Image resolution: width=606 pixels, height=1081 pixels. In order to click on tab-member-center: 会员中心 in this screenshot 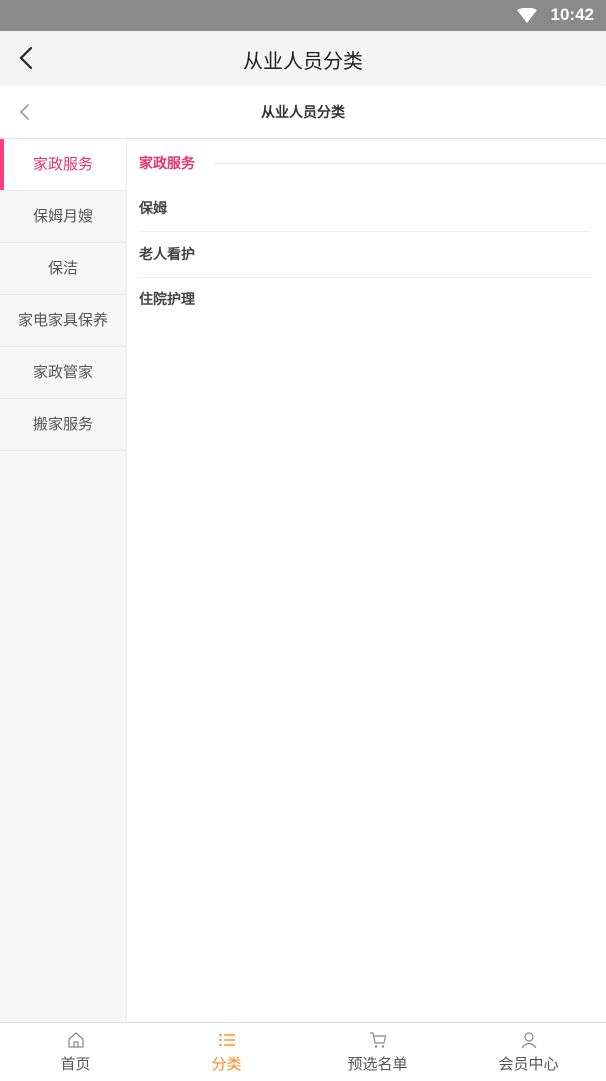, I will do `click(528, 1052)`.